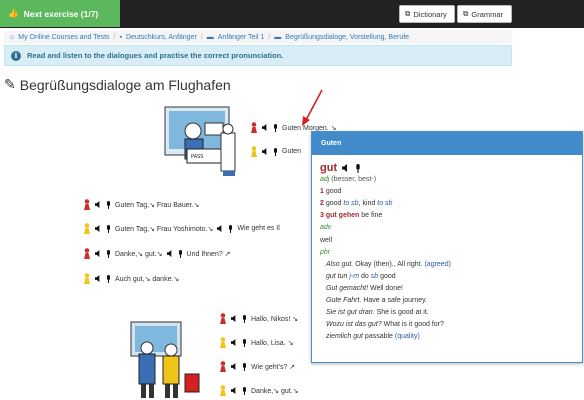 The image size is (584, 400). What do you see at coordinates (447, 313) in the screenshot?
I see `phrase-5: Sie ist gut dran. She is good at it.` at bounding box center [447, 313].